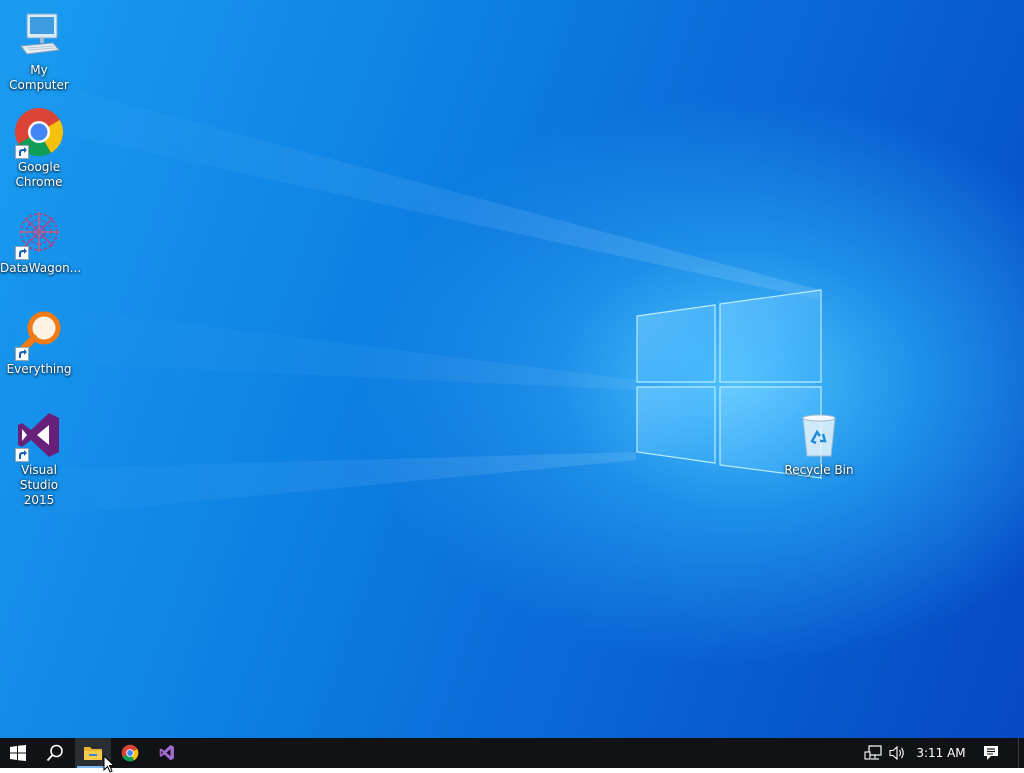 This screenshot has width=1024, height=773. I want to click on mouse-cursor-icon, so click(109, 764).